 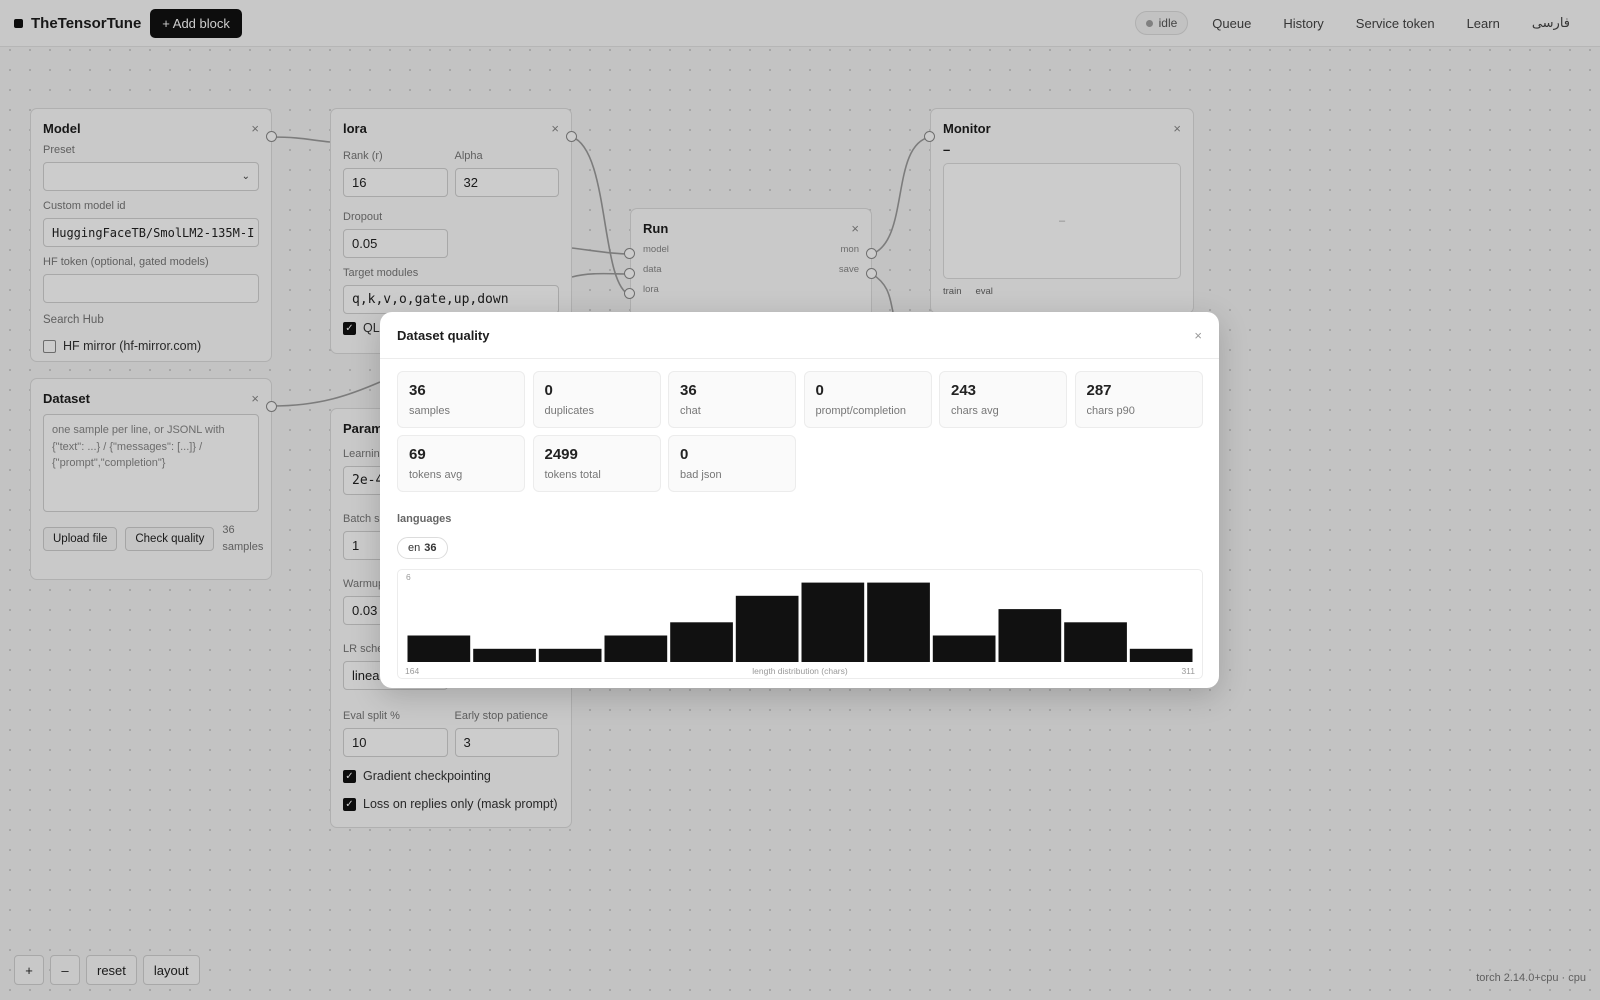 What do you see at coordinates (461, 463) in the screenshot?
I see `stat-card: 69 tokens avg` at bounding box center [461, 463].